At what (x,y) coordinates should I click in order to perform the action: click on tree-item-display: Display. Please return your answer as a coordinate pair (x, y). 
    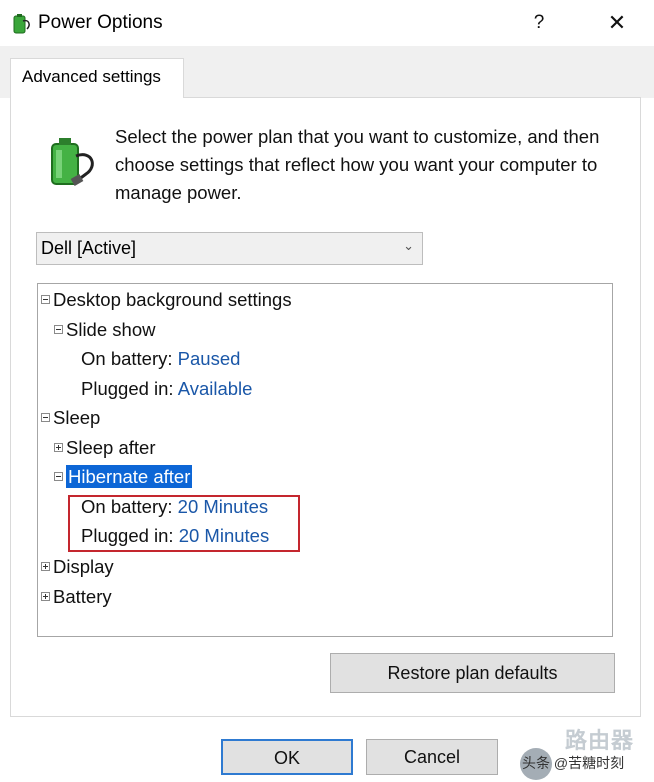
    Looking at the image, I should click on (77, 567).